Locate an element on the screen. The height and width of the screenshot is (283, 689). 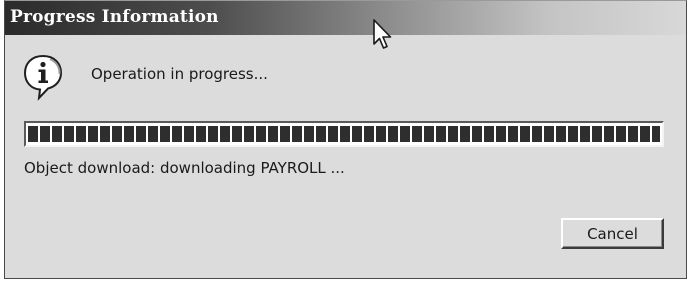
mouse-pointer-icon is located at coordinates (383, 35).